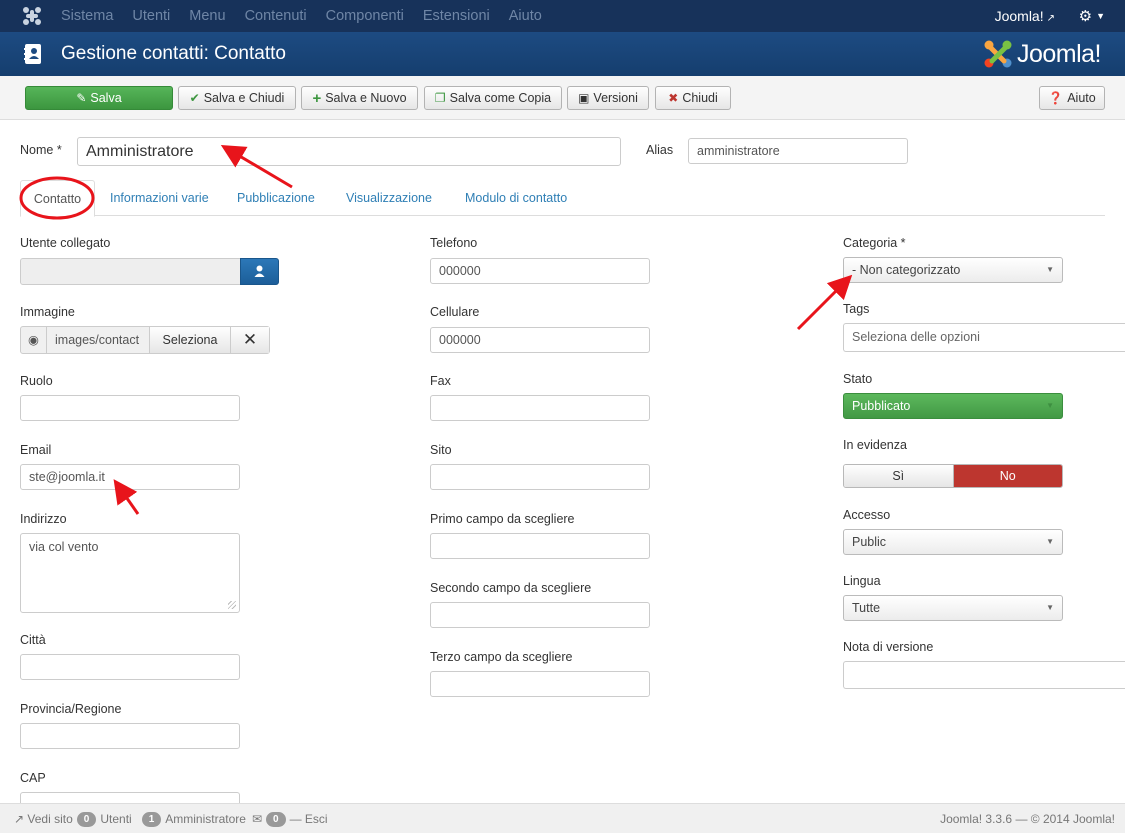  I want to click on tab-visualizzazione: Visualizzazione, so click(389, 198).